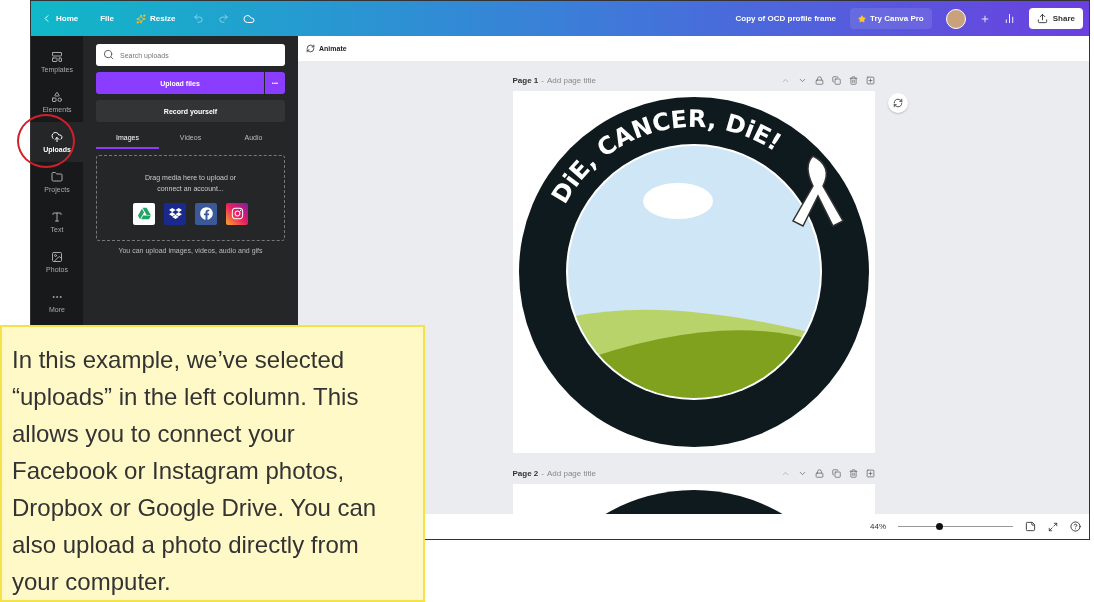 The image size is (1094, 602). What do you see at coordinates (1053, 526) in the screenshot?
I see `fullscreen-icon` at bounding box center [1053, 526].